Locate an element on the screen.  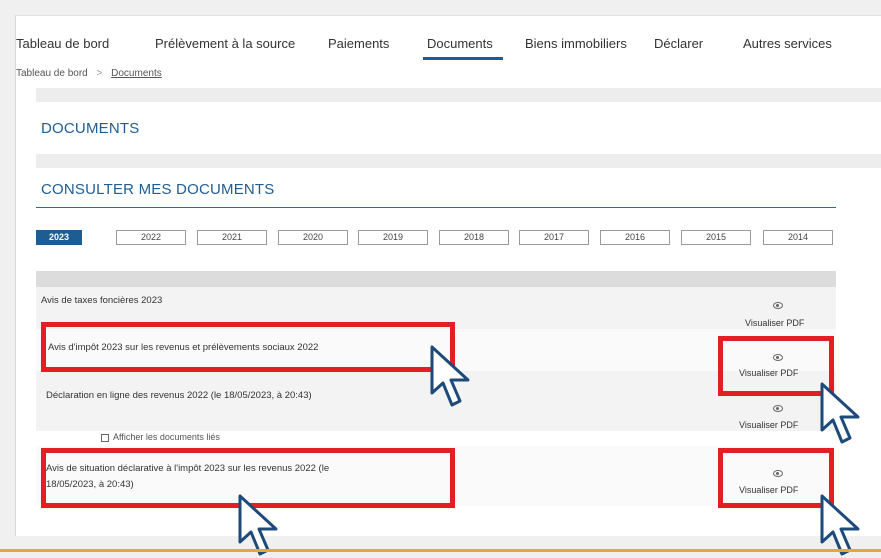
section-band is located at coordinates (458, 161).